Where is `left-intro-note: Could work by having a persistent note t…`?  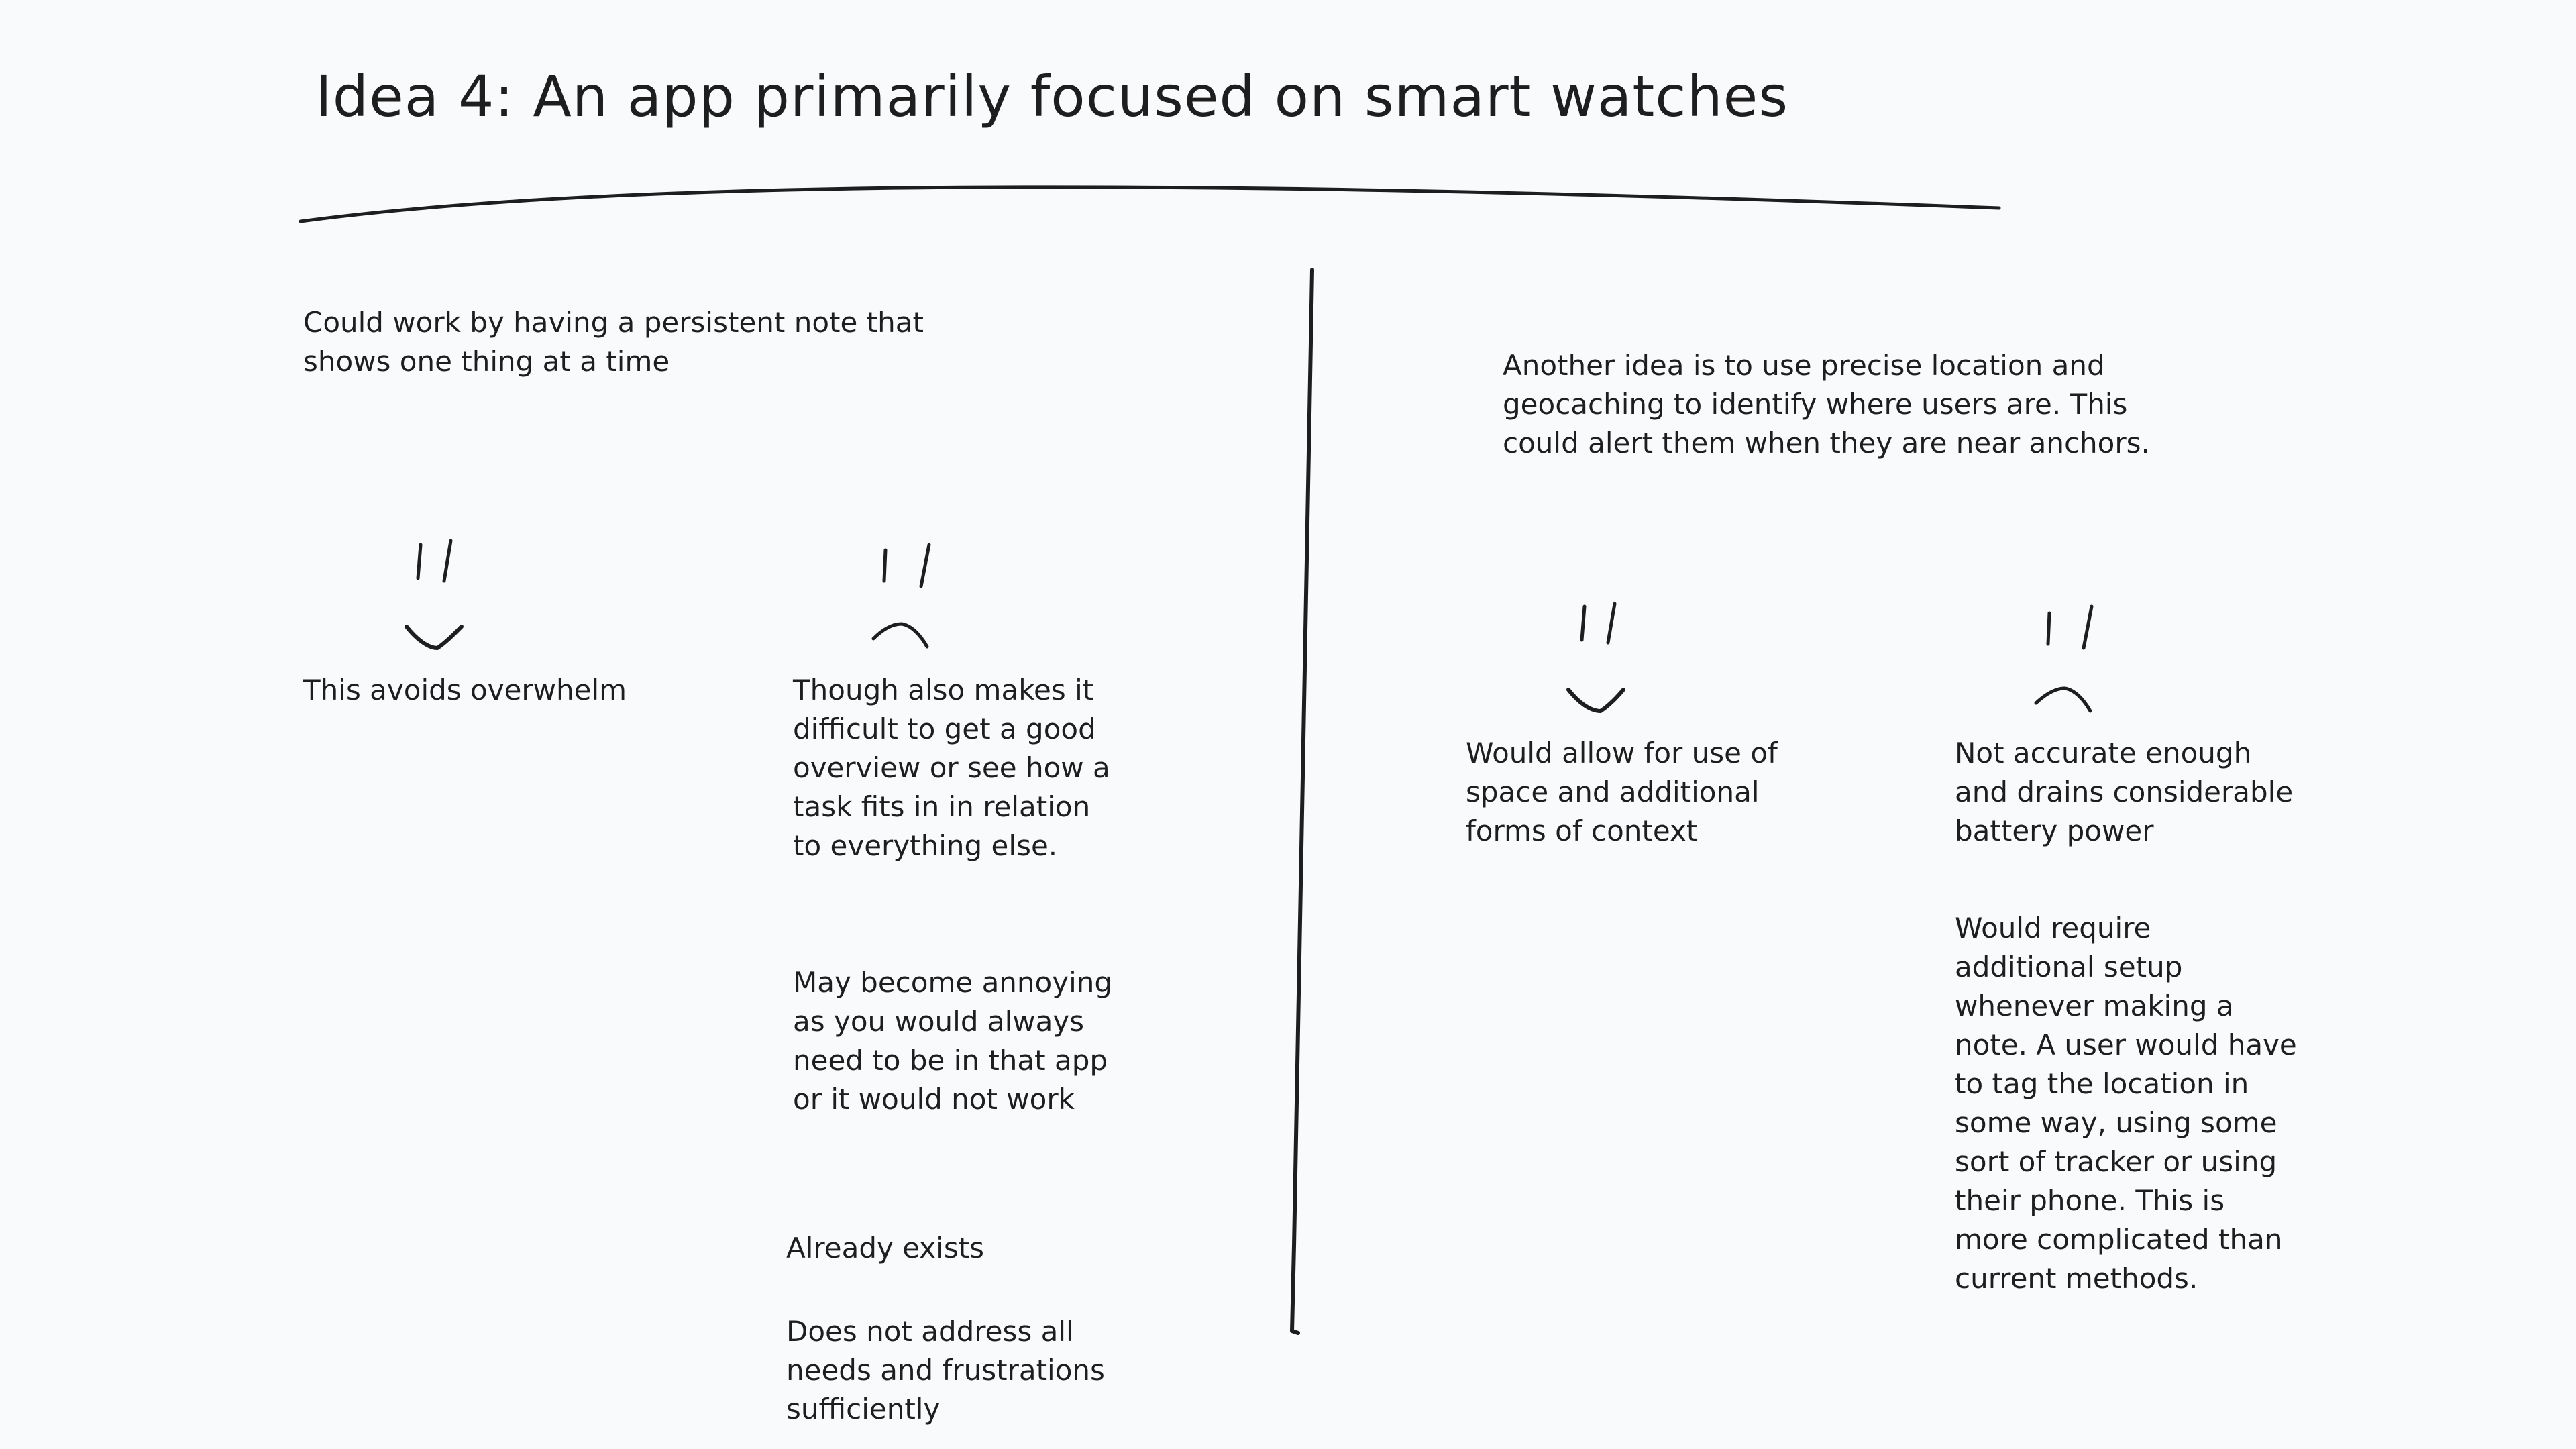 left-intro-note: Could work by having a persistent note t… is located at coordinates (613, 342).